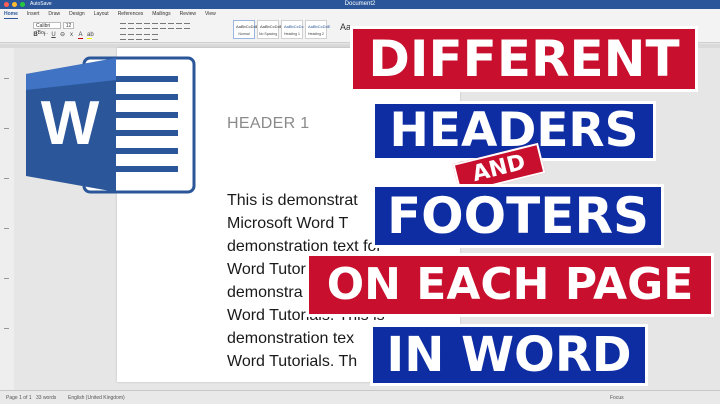 The height and width of the screenshot is (404, 720). What do you see at coordinates (33, 14) in the screenshot?
I see `tab-insert: Insert` at bounding box center [33, 14].